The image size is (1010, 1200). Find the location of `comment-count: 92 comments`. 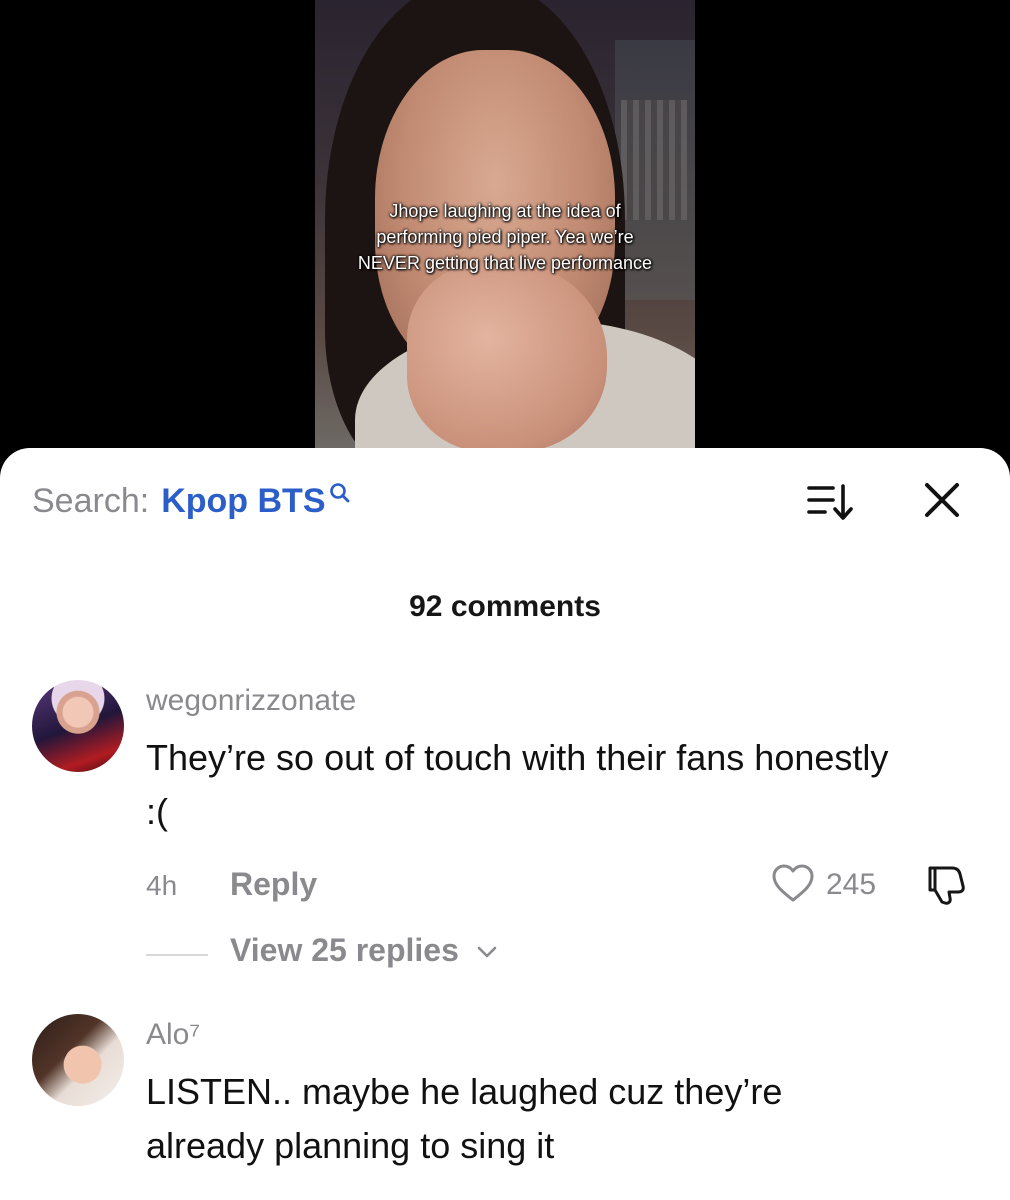

comment-count: 92 comments is located at coordinates (505, 606).